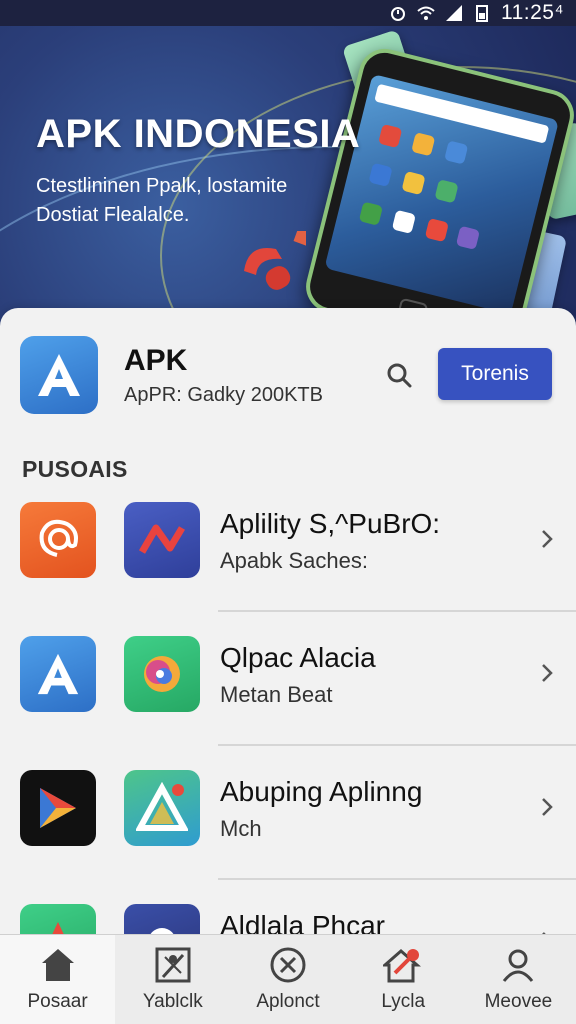  What do you see at coordinates (402, 966) in the screenshot?
I see `house-key-icon` at bounding box center [402, 966].